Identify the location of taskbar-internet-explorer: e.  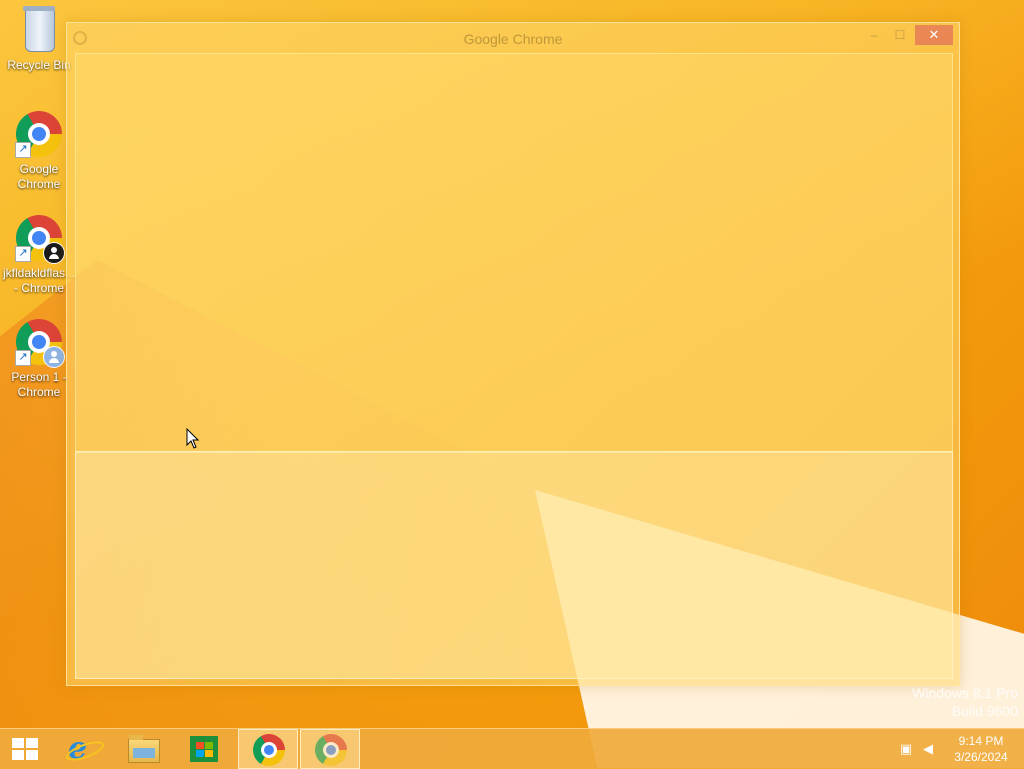
(82, 749).